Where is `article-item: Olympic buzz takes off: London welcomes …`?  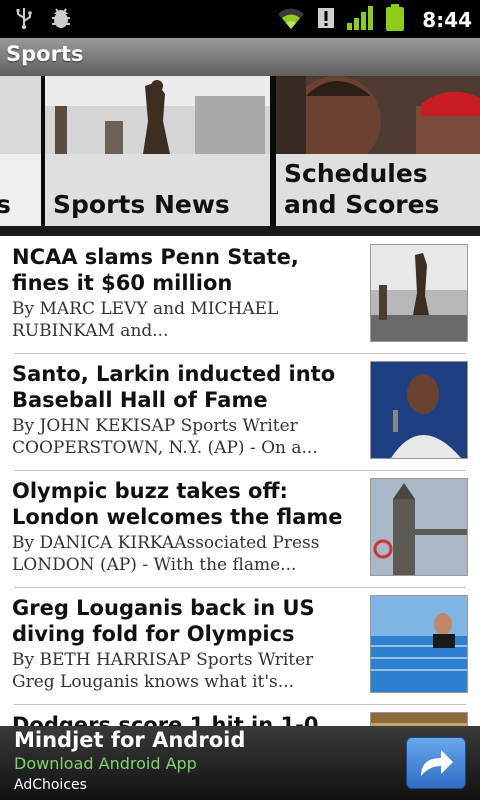
article-item: Olympic buzz takes off: London welcomes … is located at coordinates (240, 528).